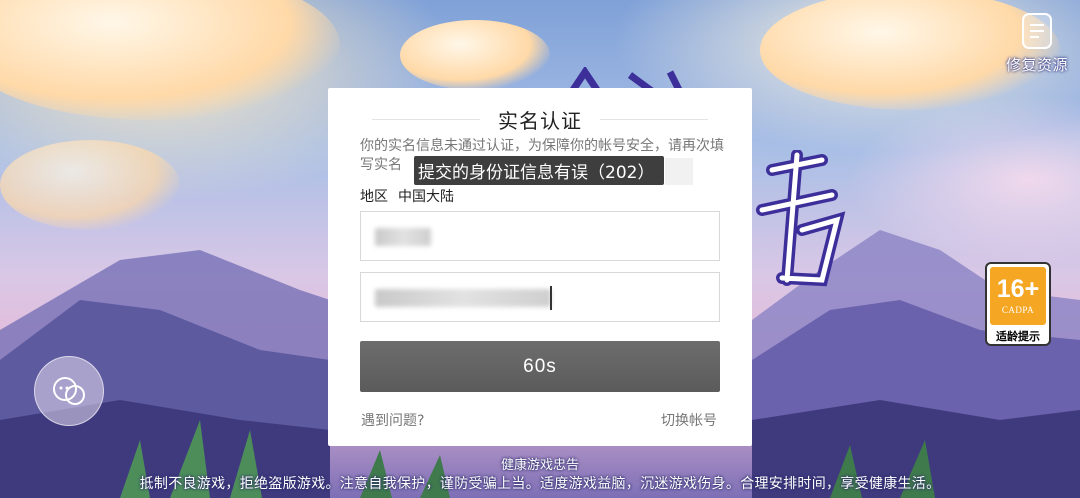 The height and width of the screenshot is (498, 1080). What do you see at coordinates (1036, 65) in the screenshot?
I see `repair-resource-label: 修复资源` at bounding box center [1036, 65].